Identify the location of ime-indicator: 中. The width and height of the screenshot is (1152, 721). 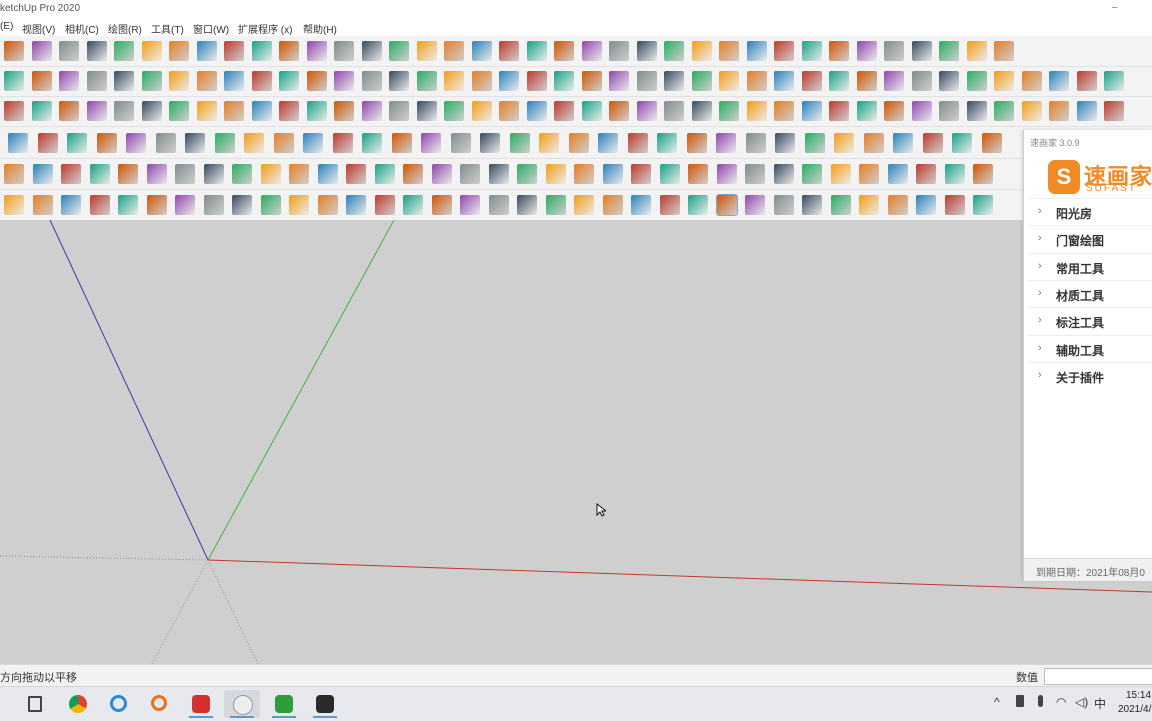
(1100, 703).